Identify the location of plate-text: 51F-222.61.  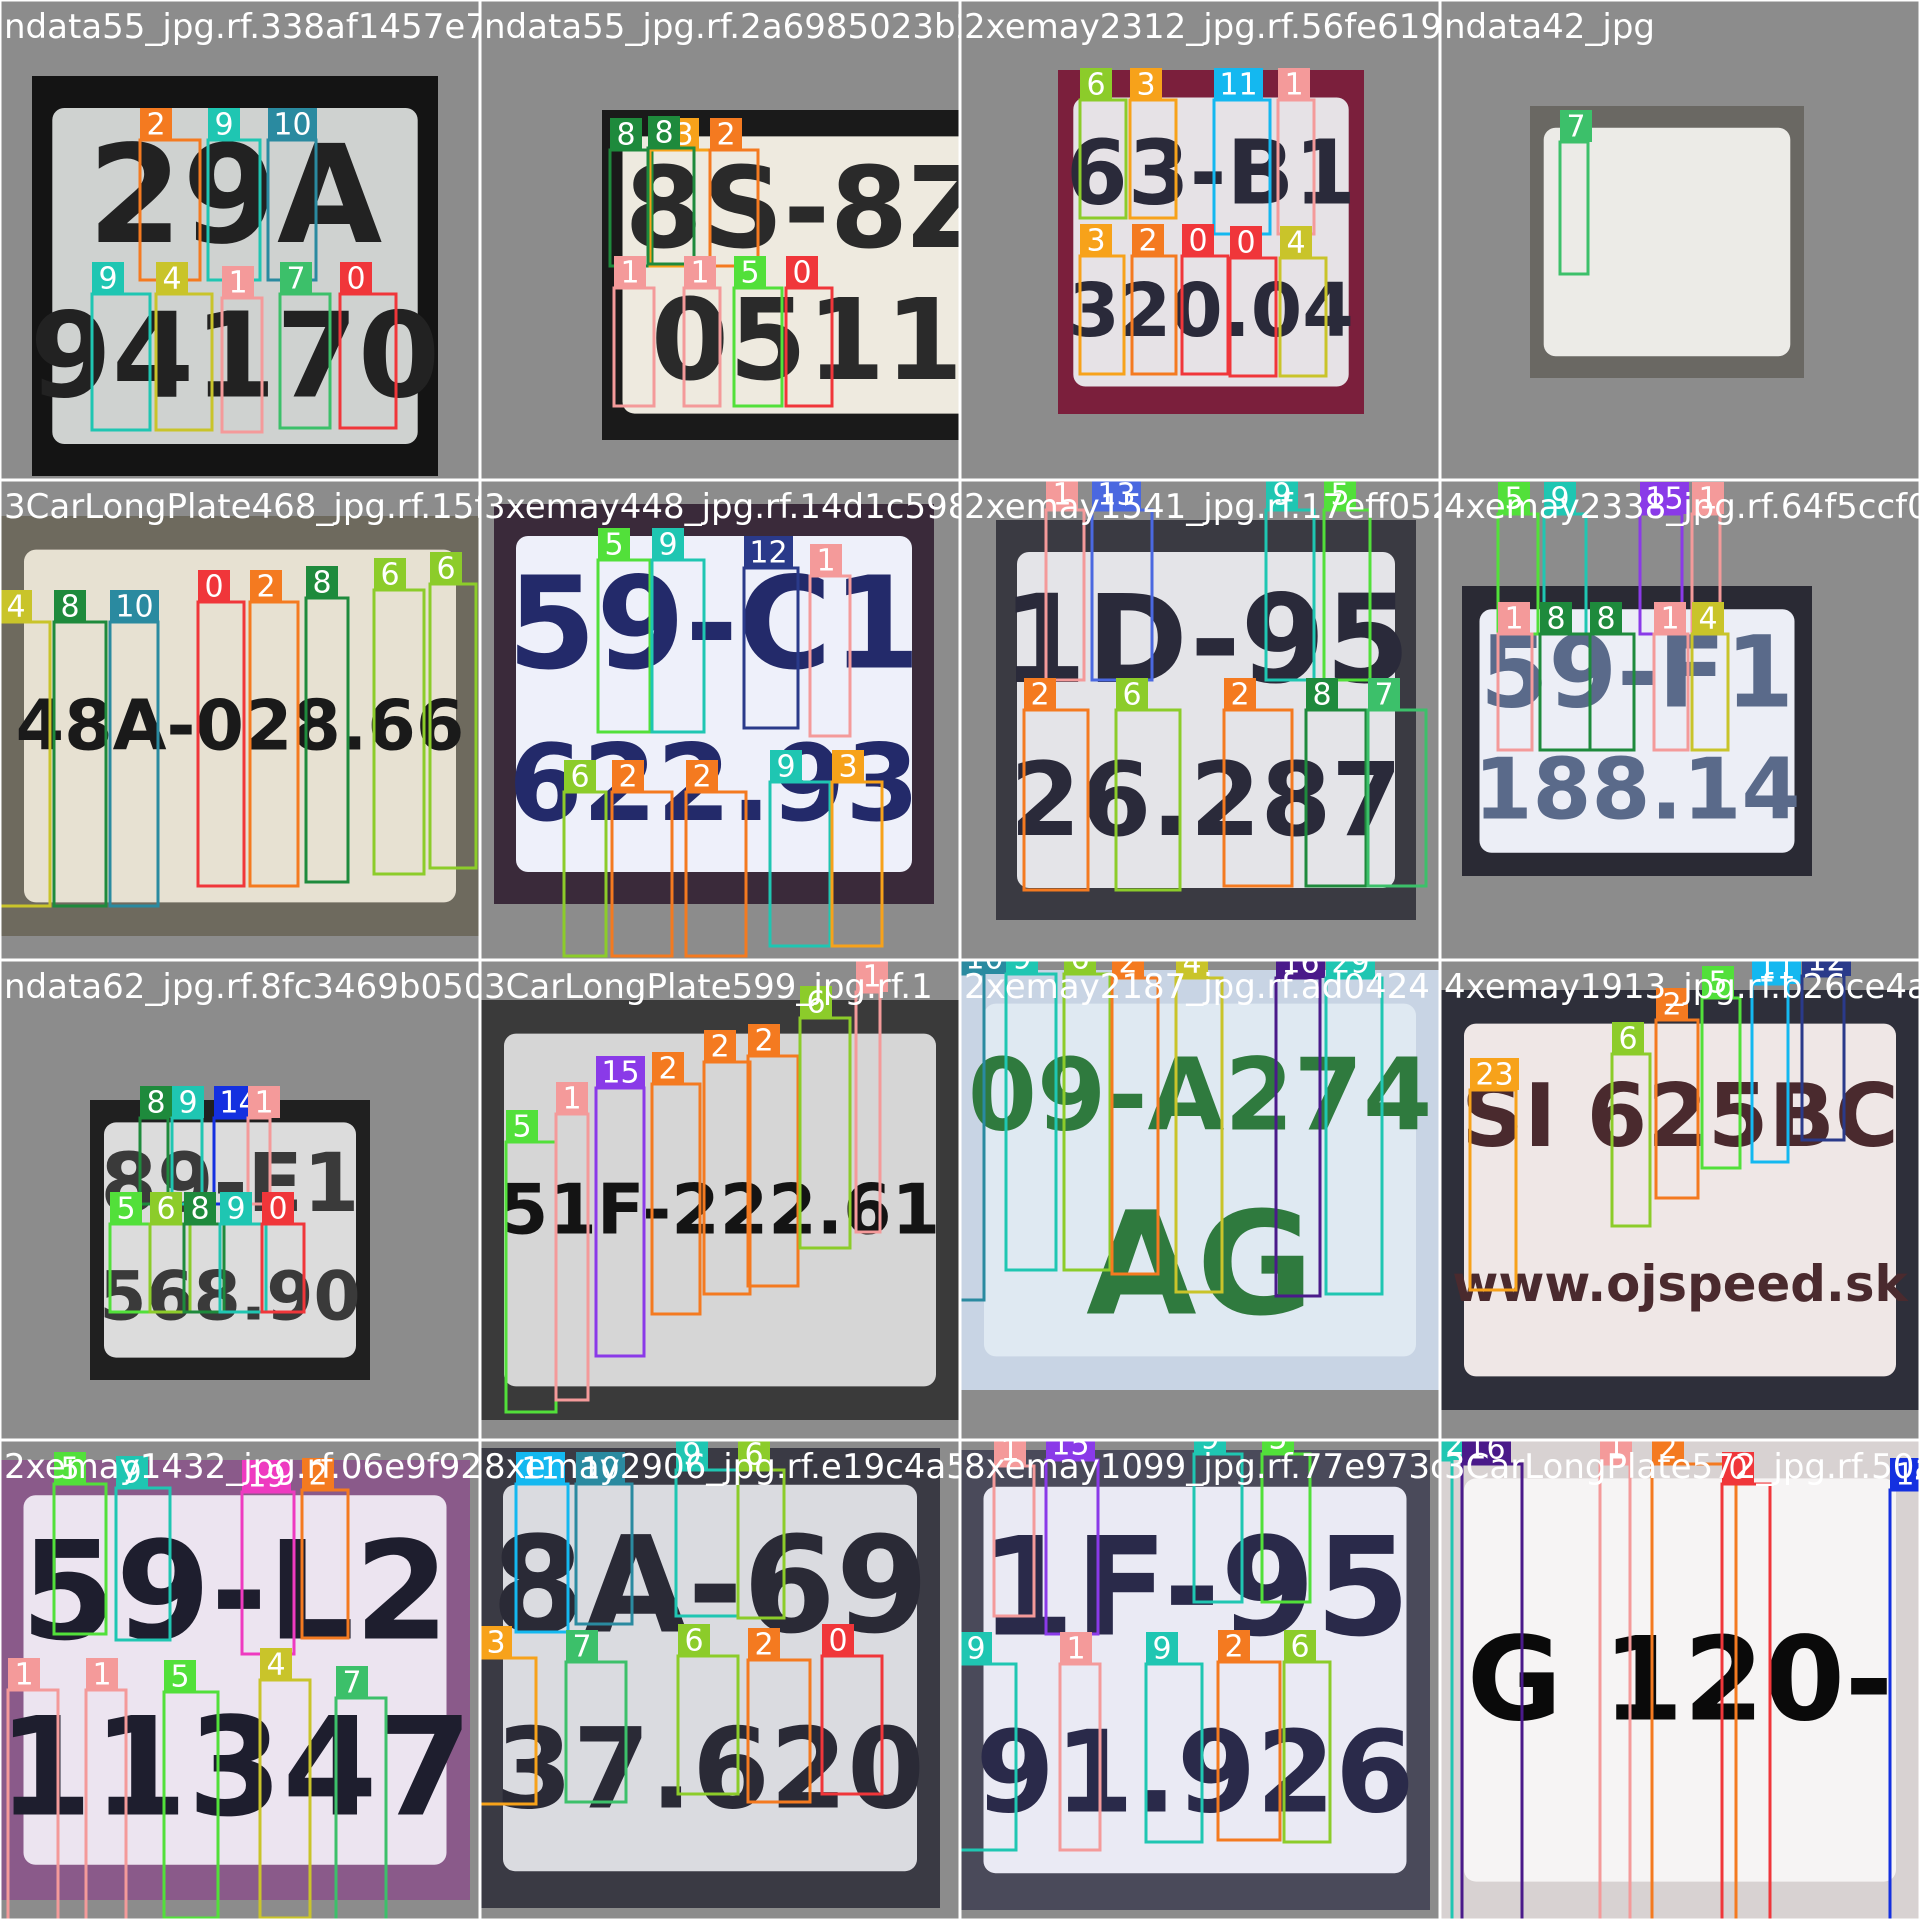
(720, 1210).